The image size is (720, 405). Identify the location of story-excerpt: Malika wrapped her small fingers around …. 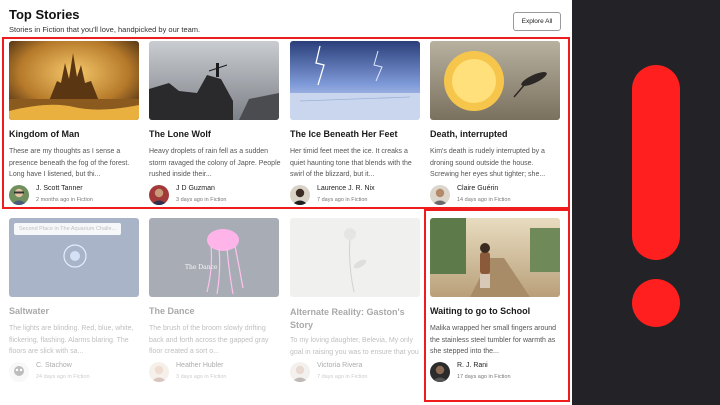
(493, 340).